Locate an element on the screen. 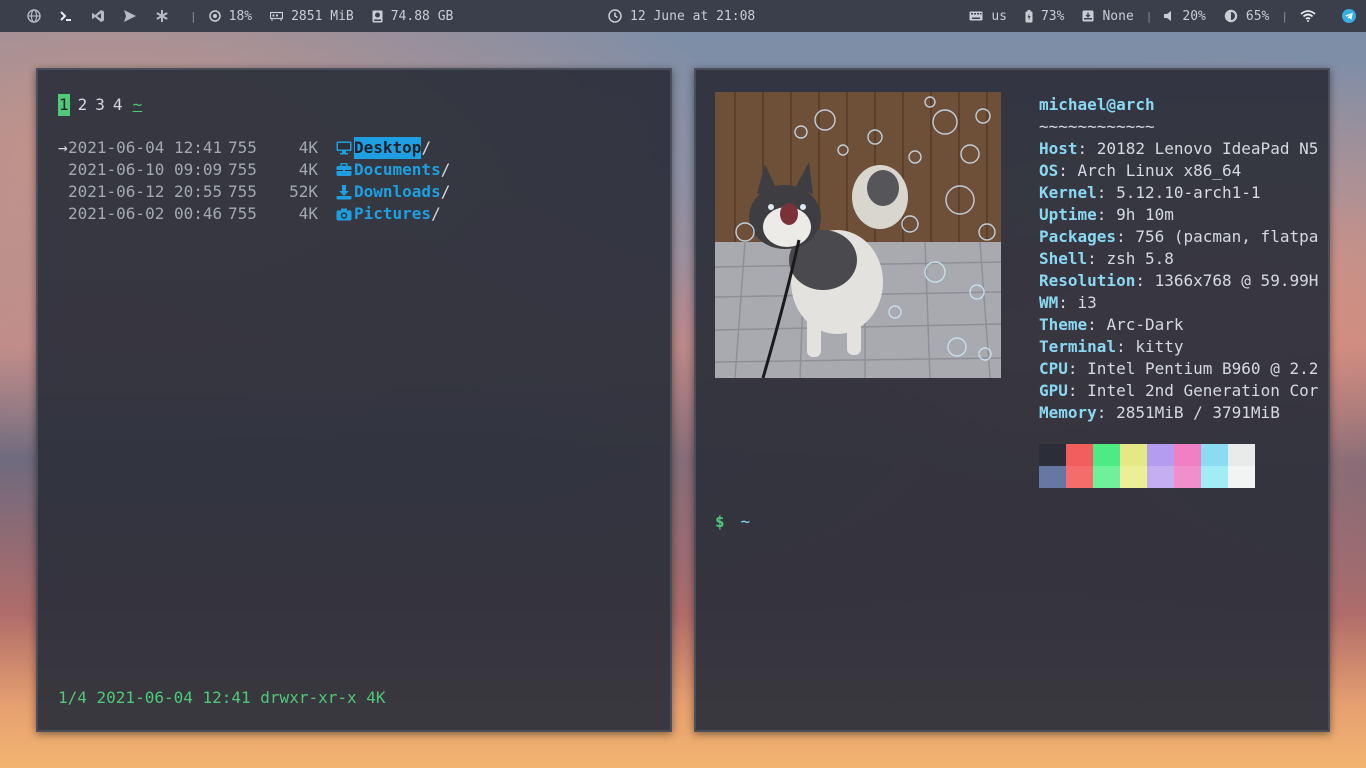 This screenshot has height=768, width=1366. clock-icon is located at coordinates (615, 16).